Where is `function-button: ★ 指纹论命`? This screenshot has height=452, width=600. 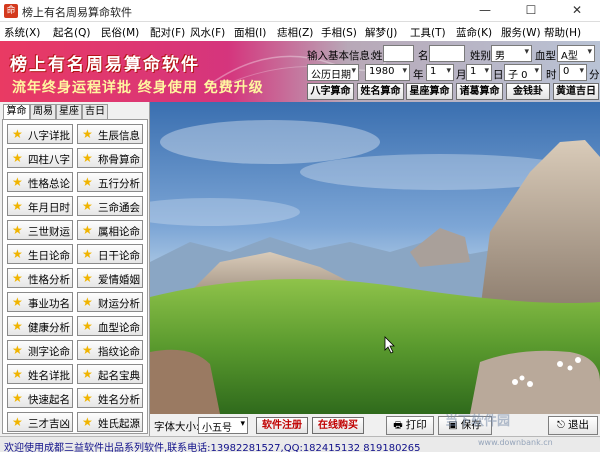 function-button: ★ 指纹论命 is located at coordinates (110, 350).